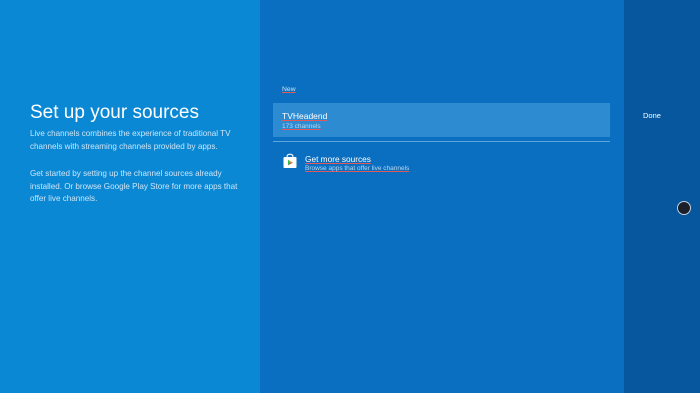 This screenshot has width=700, height=393. Describe the element at coordinates (357, 168) in the screenshot. I see `get-more-sources-subtitle: Browse apps that offer live channels` at that location.